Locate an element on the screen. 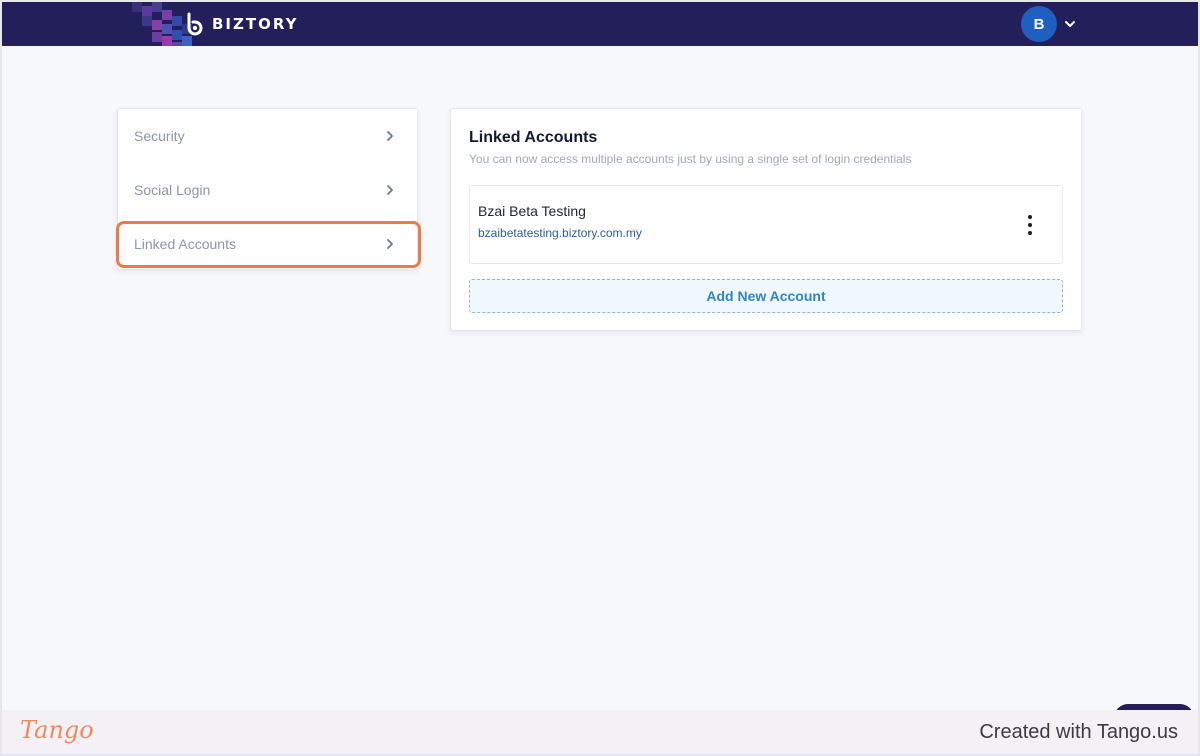 This screenshot has width=1200, height=756. biztory-logo: BIZTORY is located at coordinates (241, 24).